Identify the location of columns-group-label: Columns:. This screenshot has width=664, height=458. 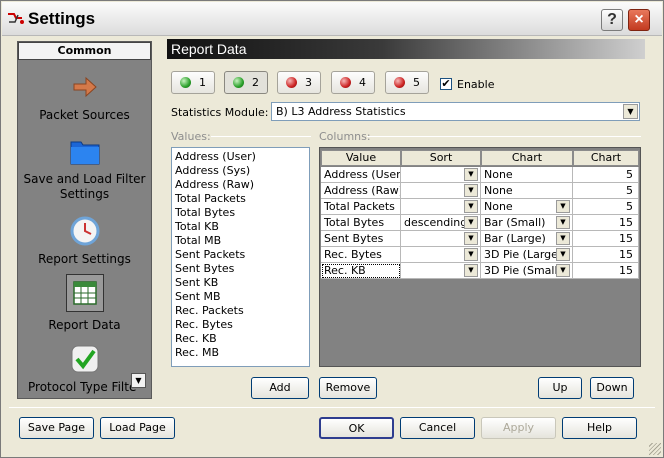
(345, 136).